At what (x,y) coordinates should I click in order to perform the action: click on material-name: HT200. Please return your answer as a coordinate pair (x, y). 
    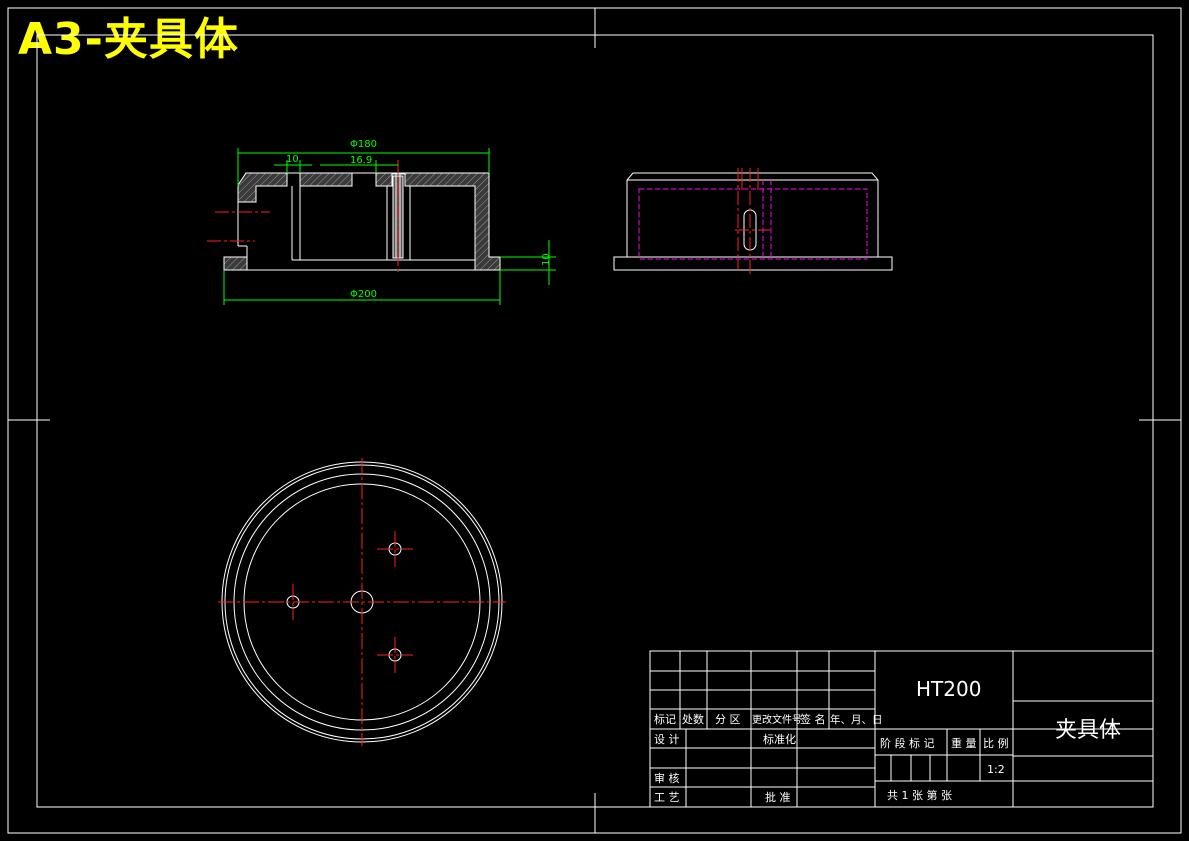
    Looking at the image, I should click on (948, 689).